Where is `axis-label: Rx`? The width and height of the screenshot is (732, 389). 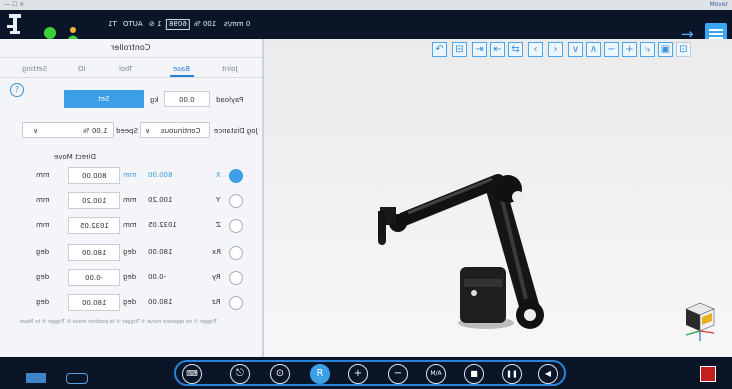
axis-label: Rx is located at coordinates (217, 252).